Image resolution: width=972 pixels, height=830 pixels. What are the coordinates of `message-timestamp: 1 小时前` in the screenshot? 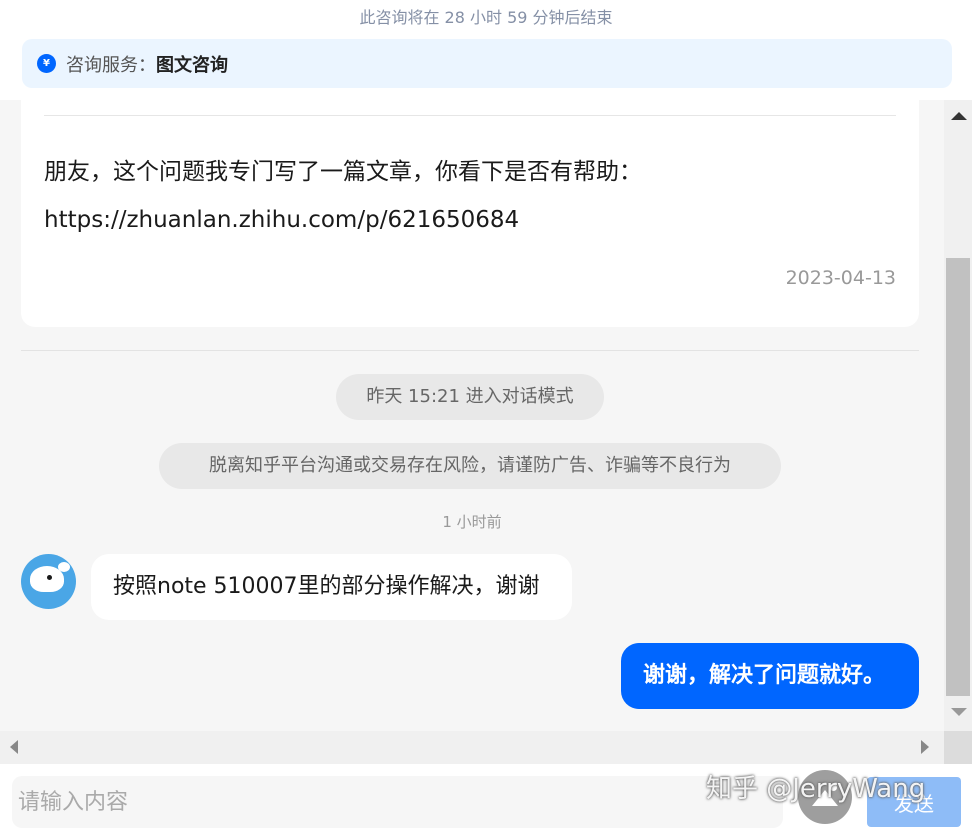 It's located at (472, 522).